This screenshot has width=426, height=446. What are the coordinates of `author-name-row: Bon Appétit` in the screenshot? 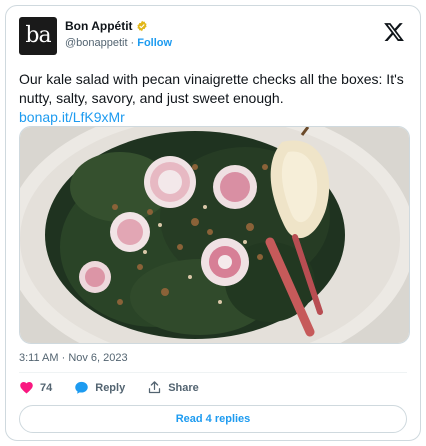 It's located at (106, 26).